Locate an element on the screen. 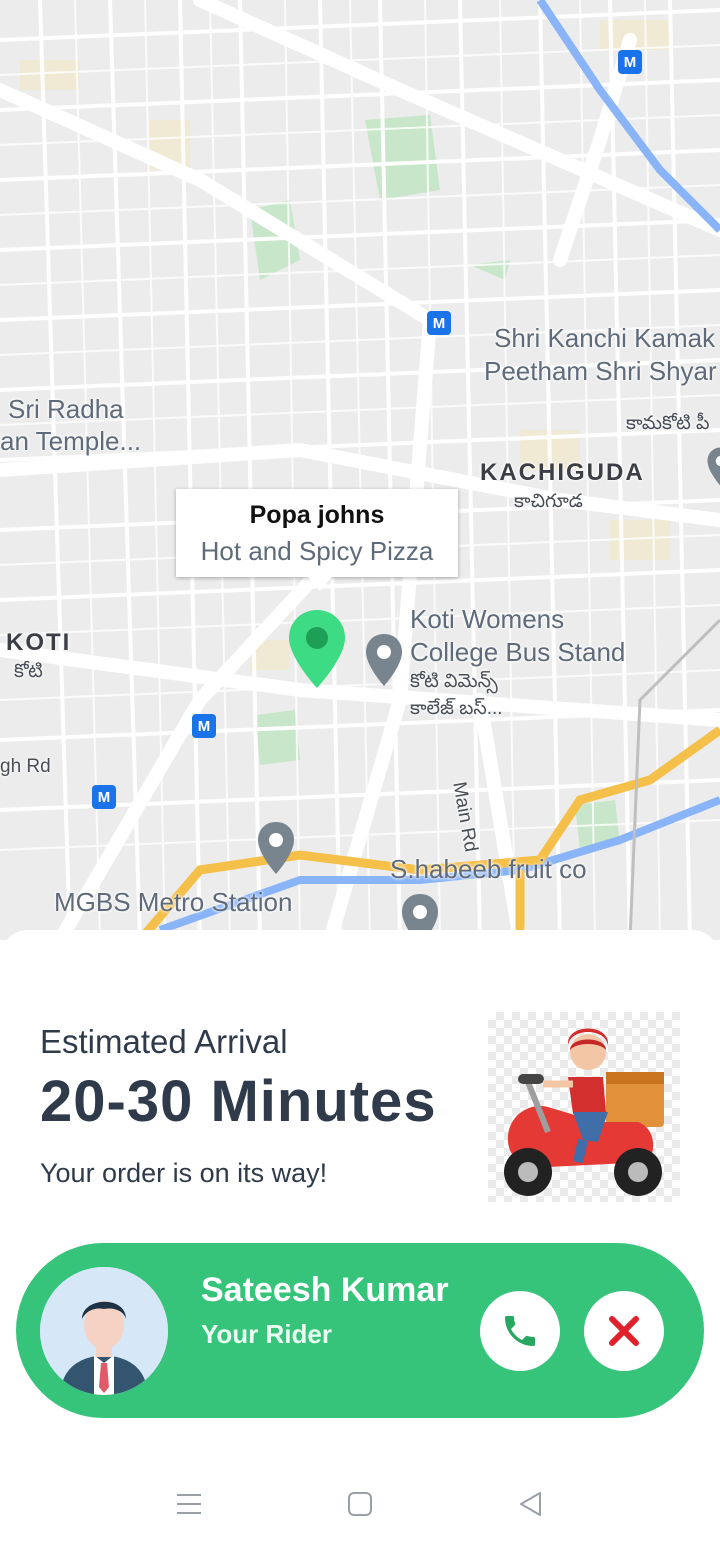 The image size is (720, 1547). map-label: MGBS Metro Station is located at coordinates (173, 902).